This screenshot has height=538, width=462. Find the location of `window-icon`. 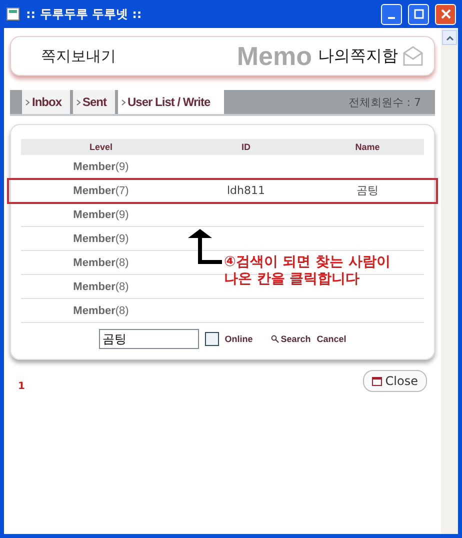

window-icon is located at coordinates (377, 381).